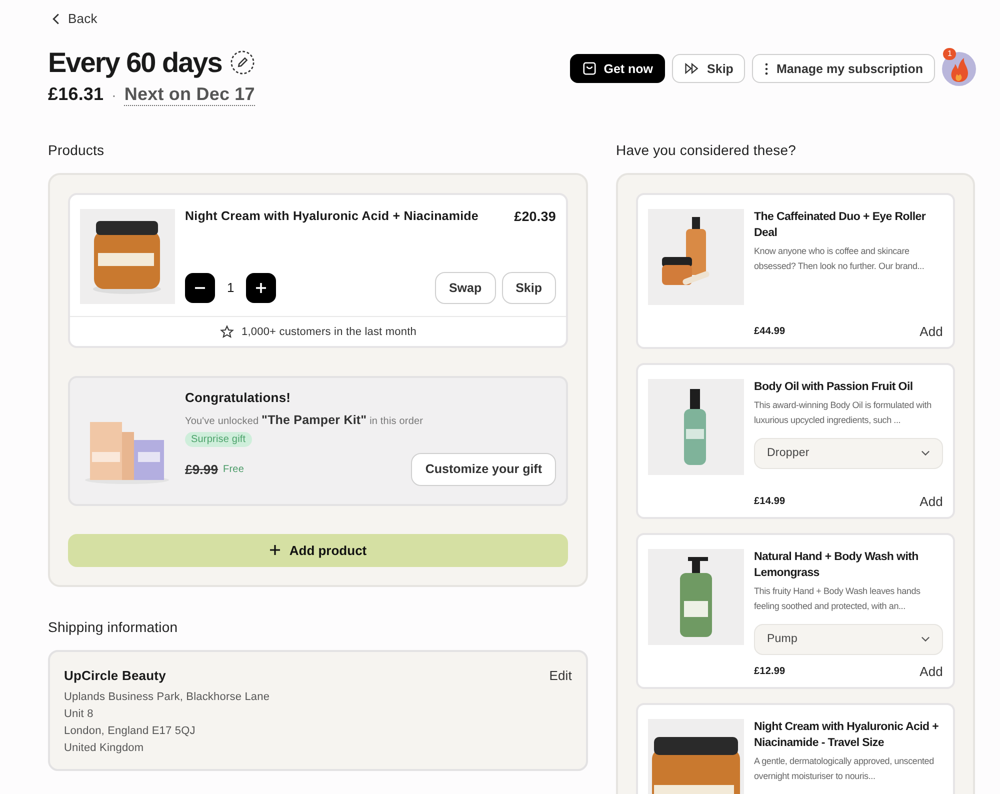  What do you see at coordinates (167, 697) in the screenshot?
I see `address-line: Uplands Business Park, Blackhorse Lane` at bounding box center [167, 697].